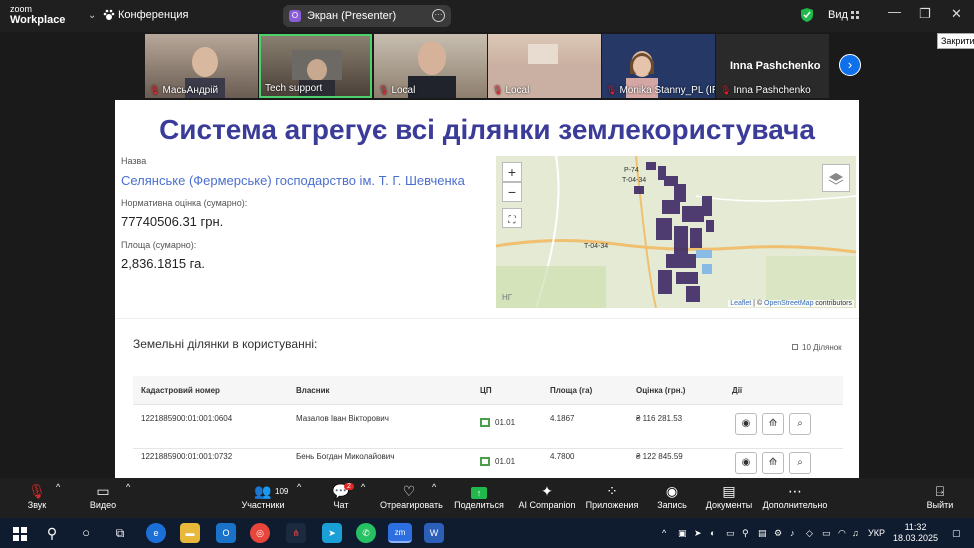 This screenshot has width=974, height=548. Describe the element at coordinates (512, 192) in the screenshot. I see `zoom-out-button: −` at that location.